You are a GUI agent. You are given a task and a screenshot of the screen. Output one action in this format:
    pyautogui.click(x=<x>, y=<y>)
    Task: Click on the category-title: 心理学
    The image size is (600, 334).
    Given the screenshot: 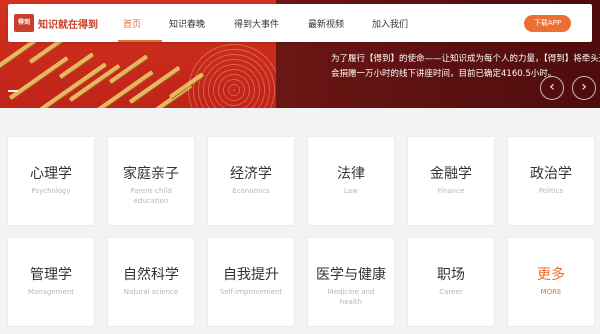 What is the action you would take?
    pyautogui.click(x=51, y=174)
    